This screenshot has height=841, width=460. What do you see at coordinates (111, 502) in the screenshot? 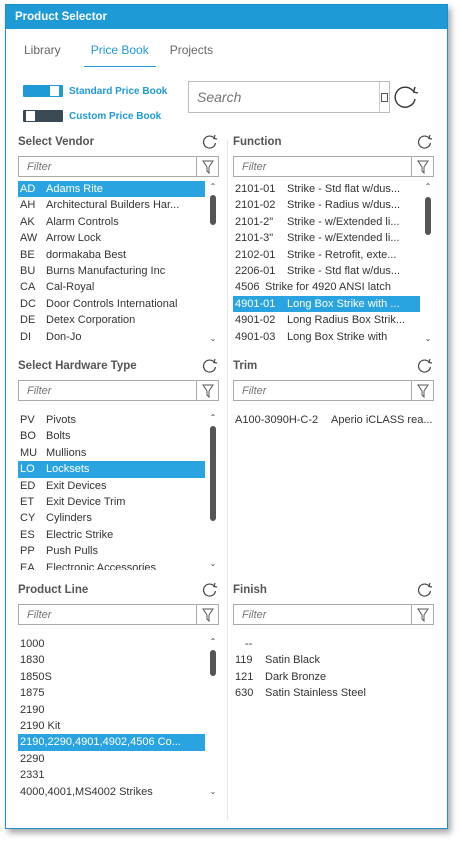
I see `list-item: ET Exit Device Trim` at bounding box center [111, 502].